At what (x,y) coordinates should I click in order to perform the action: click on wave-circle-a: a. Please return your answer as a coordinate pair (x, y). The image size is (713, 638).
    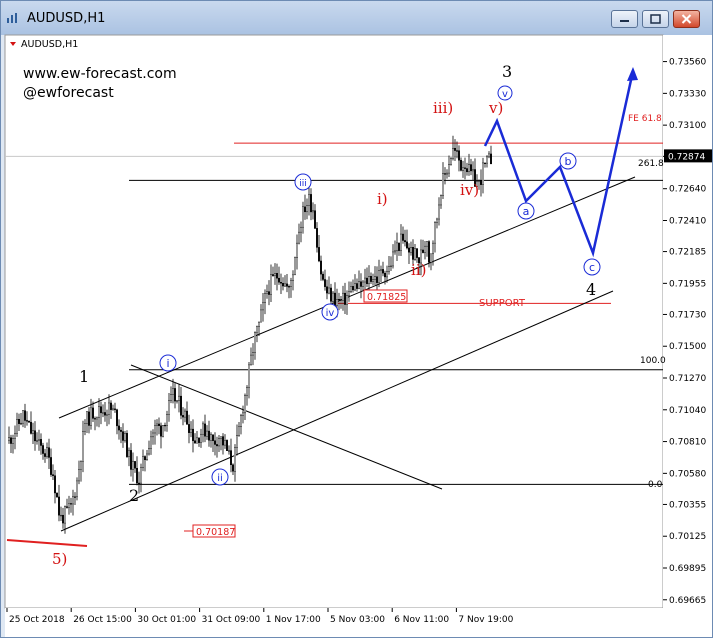
    Looking at the image, I should click on (526, 211).